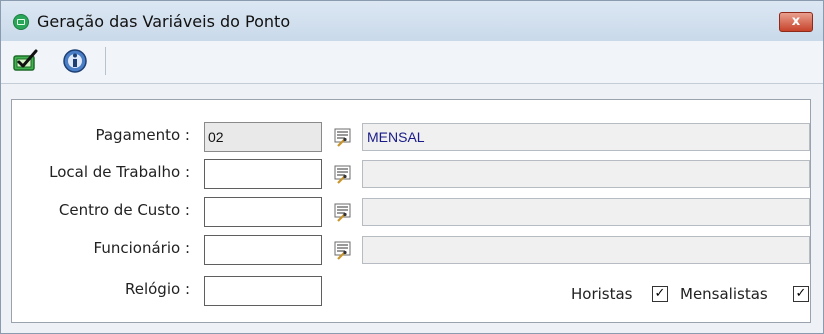 Image resolution: width=824 pixels, height=334 pixels. I want to click on local-trabalho-label: Local de Trabalho :, so click(119, 172).